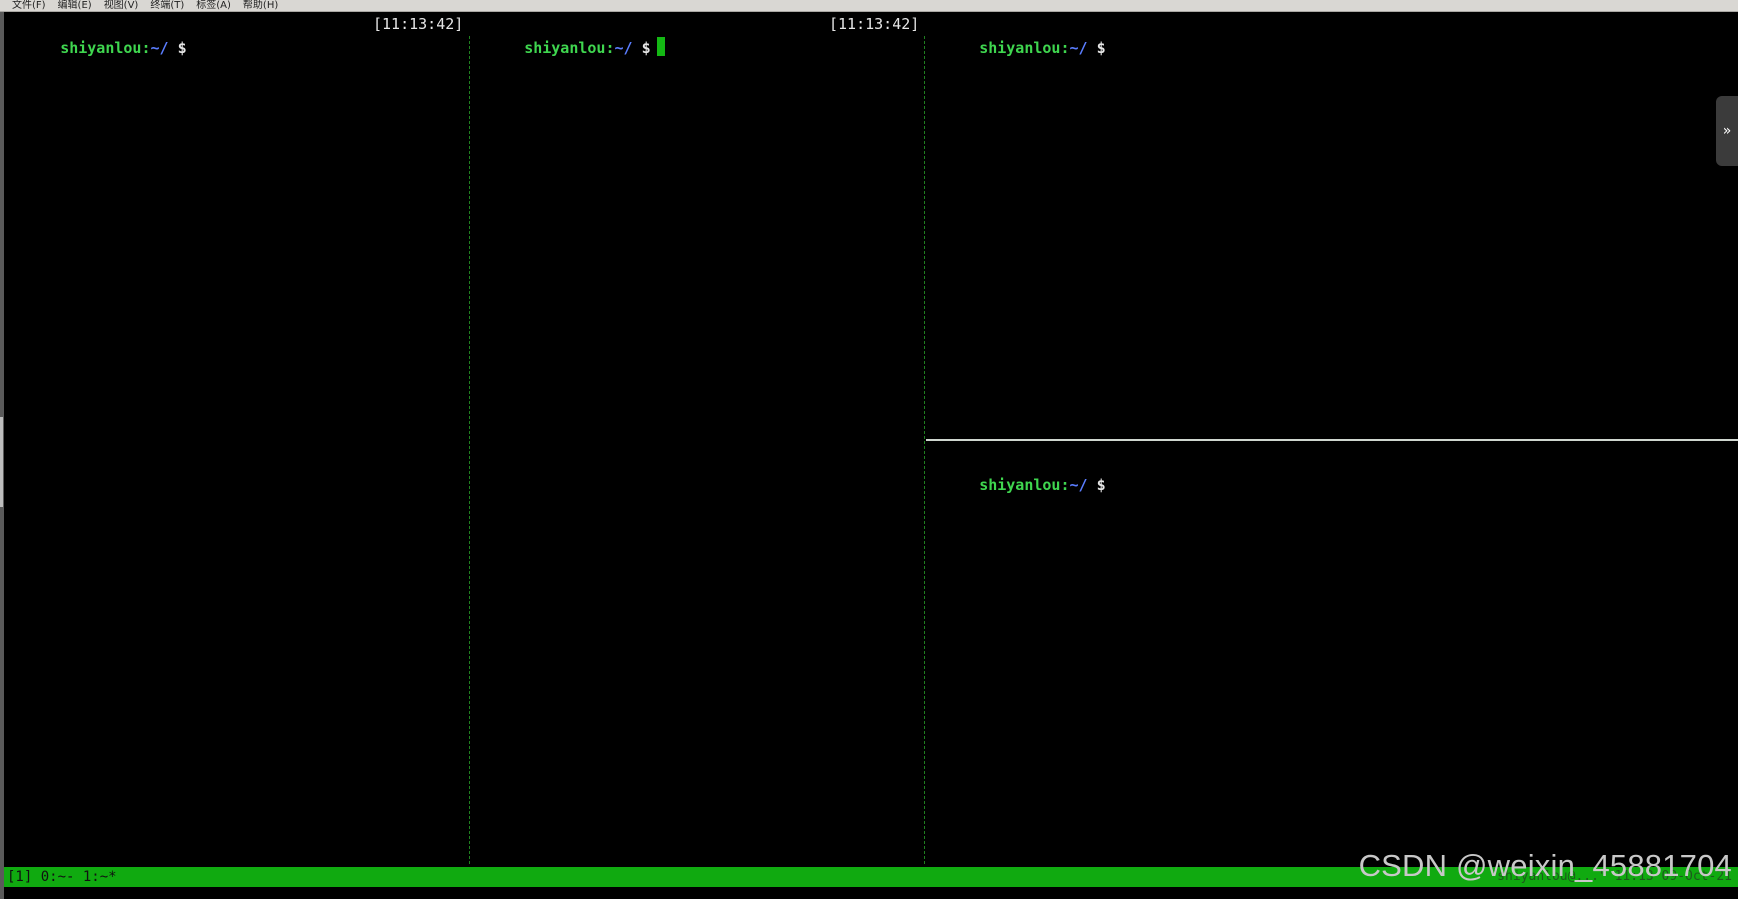 The image size is (1738, 899). Describe the element at coordinates (167, 5) in the screenshot. I see `menu-terminal: 终端(T)` at that location.